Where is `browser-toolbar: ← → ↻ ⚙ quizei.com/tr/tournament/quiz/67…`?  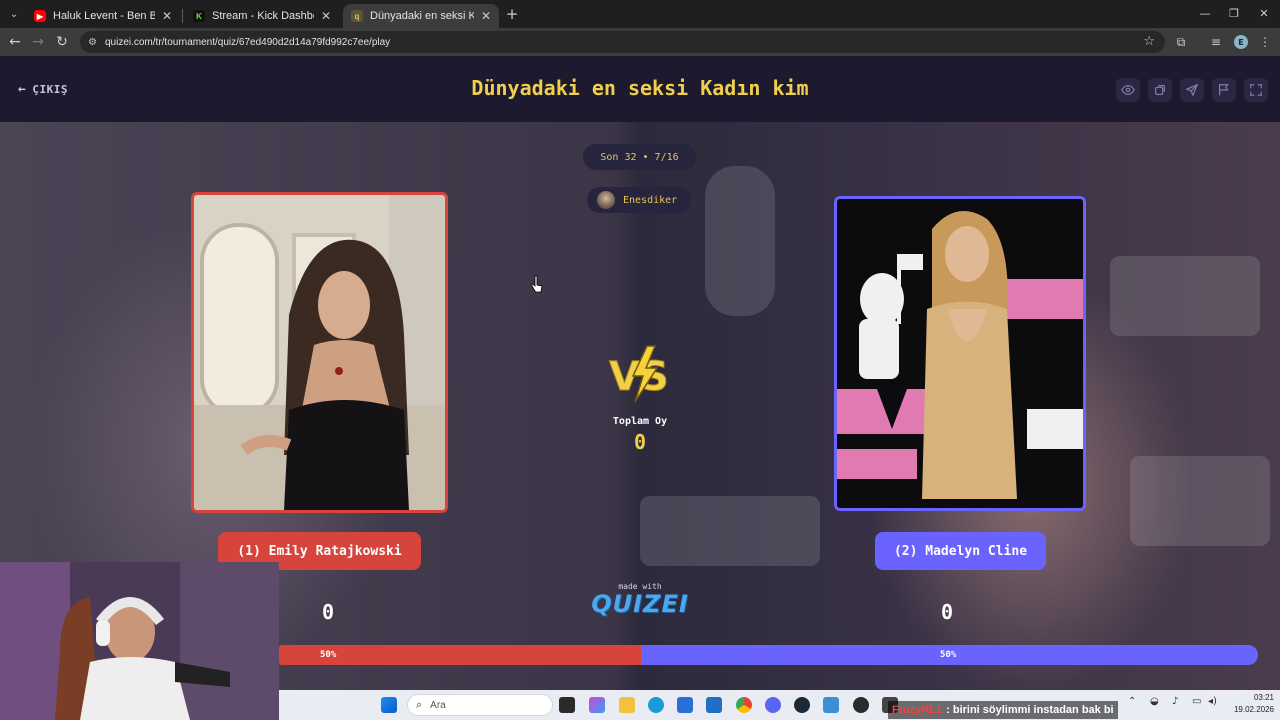 browser-toolbar: ← → ↻ ⚙ quizei.com/tr/tournament/quiz/67… is located at coordinates (640, 42).